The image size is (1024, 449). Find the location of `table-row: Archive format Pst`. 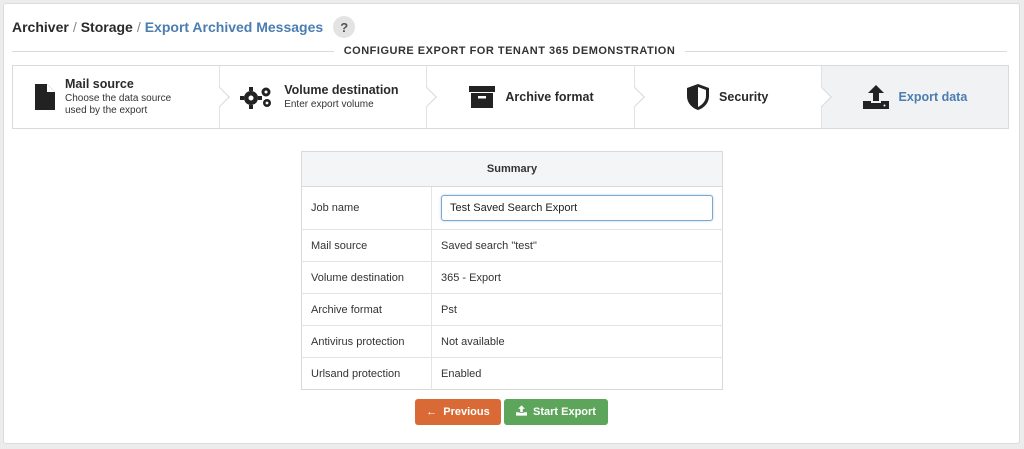

table-row: Archive format Pst is located at coordinates (512, 309).